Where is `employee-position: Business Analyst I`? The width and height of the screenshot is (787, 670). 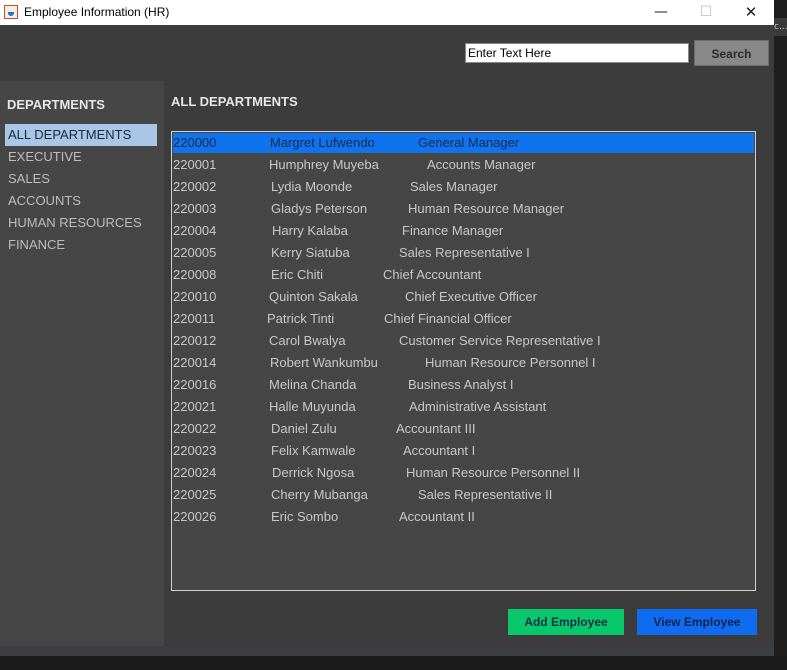 employee-position: Business Analyst I is located at coordinates (461, 384).